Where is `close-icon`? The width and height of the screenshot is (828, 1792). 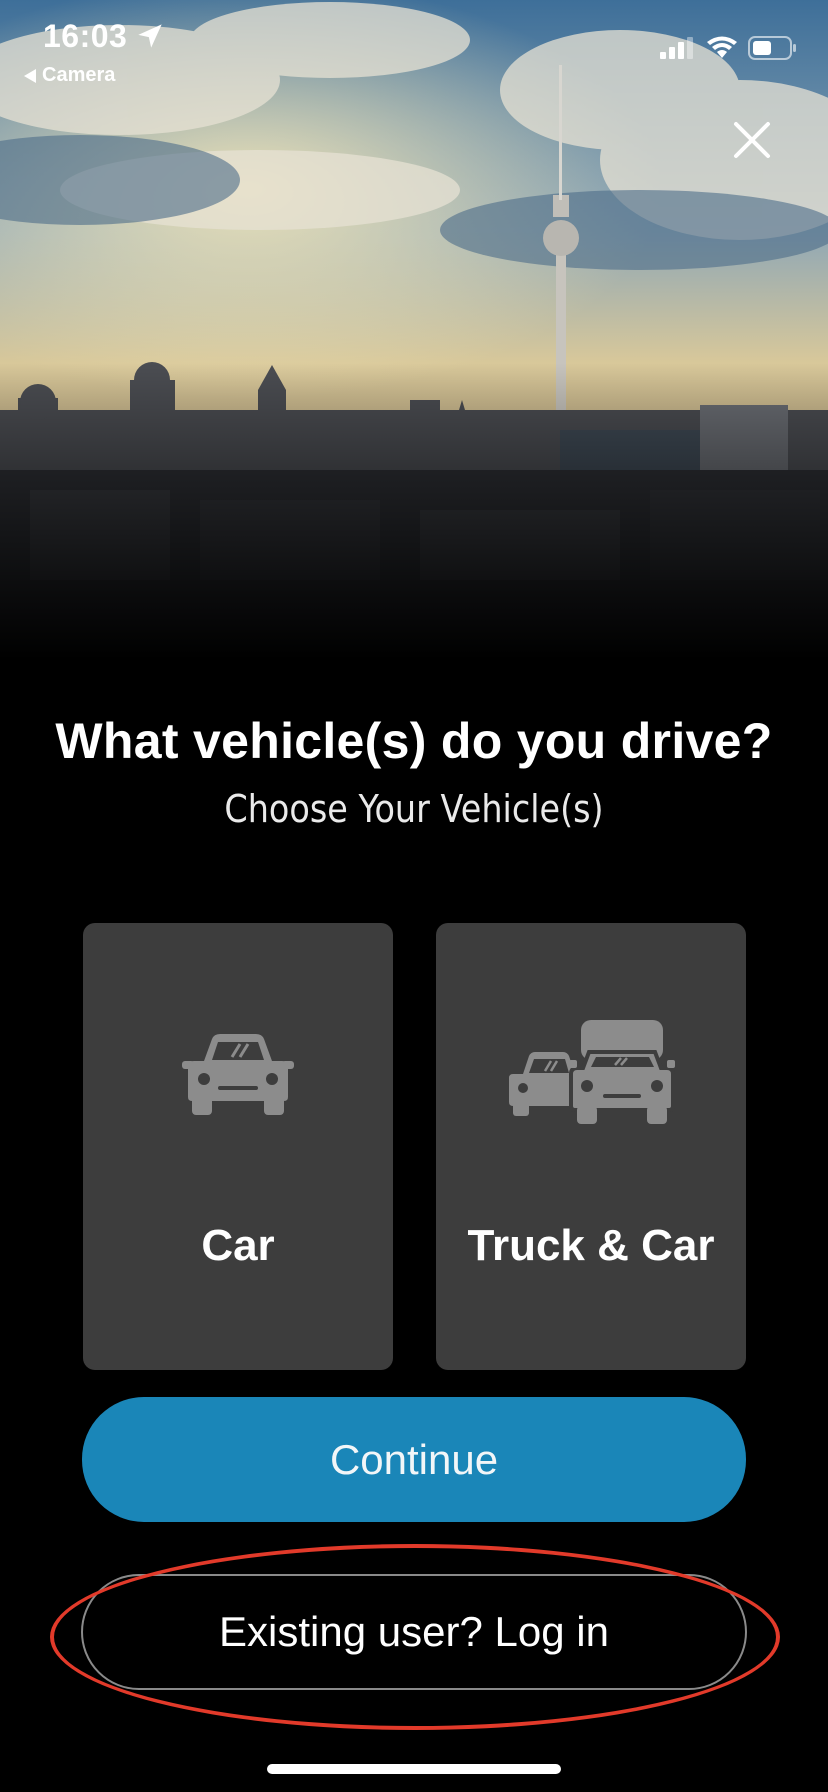 close-icon is located at coordinates (752, 140).